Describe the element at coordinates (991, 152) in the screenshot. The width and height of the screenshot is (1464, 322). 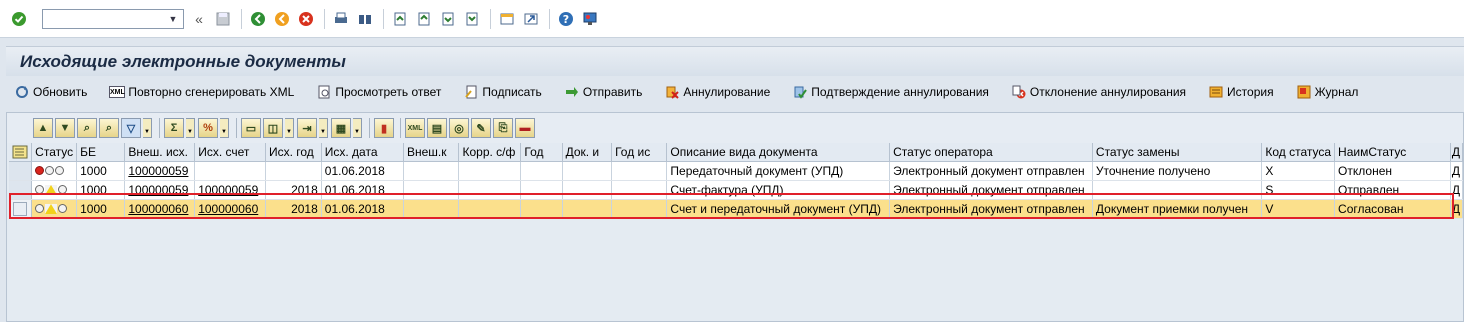
I see `column-header: Статус оператора` at that location.